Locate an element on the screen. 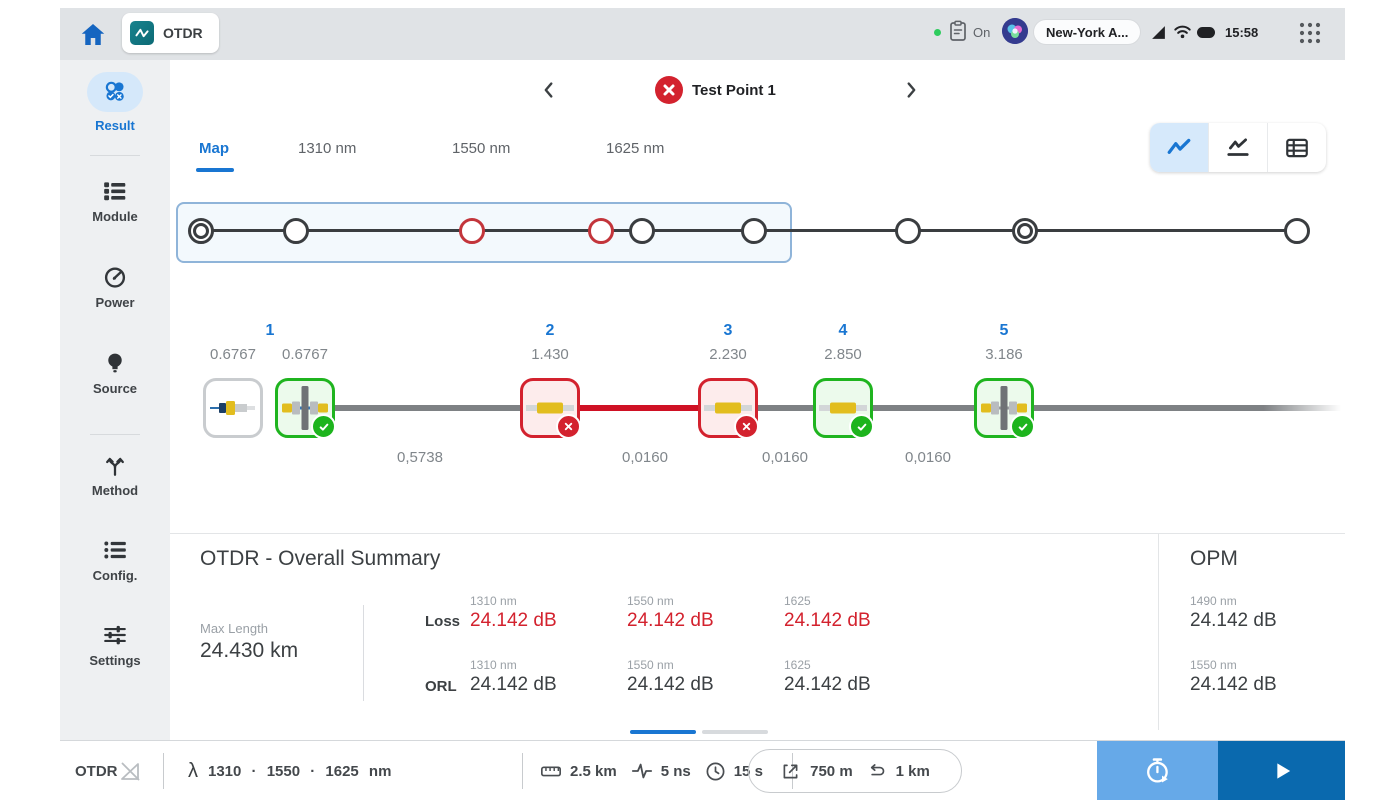 The width and height of the screenshot is (1400, 800). sidebar-item-source: Source is located at coordinates (115, 373).